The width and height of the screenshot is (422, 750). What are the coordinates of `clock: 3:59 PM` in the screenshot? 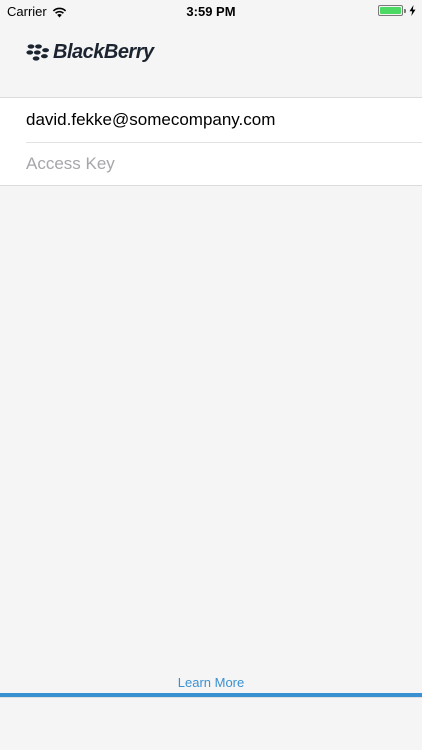 It's located at (211, 11).